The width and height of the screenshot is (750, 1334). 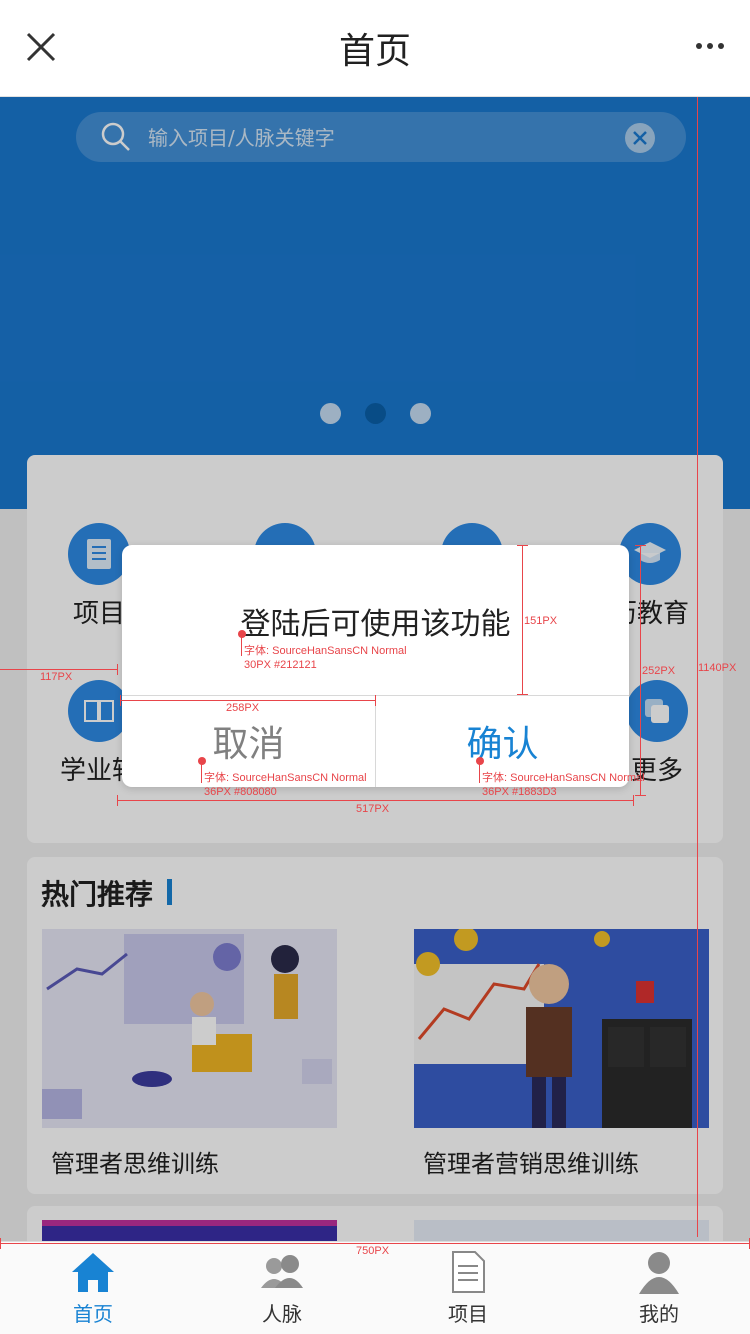 What do you see at coordinates (41, 47) in the screenshot?
I see `close-icon` at bounding box center [41, 47].